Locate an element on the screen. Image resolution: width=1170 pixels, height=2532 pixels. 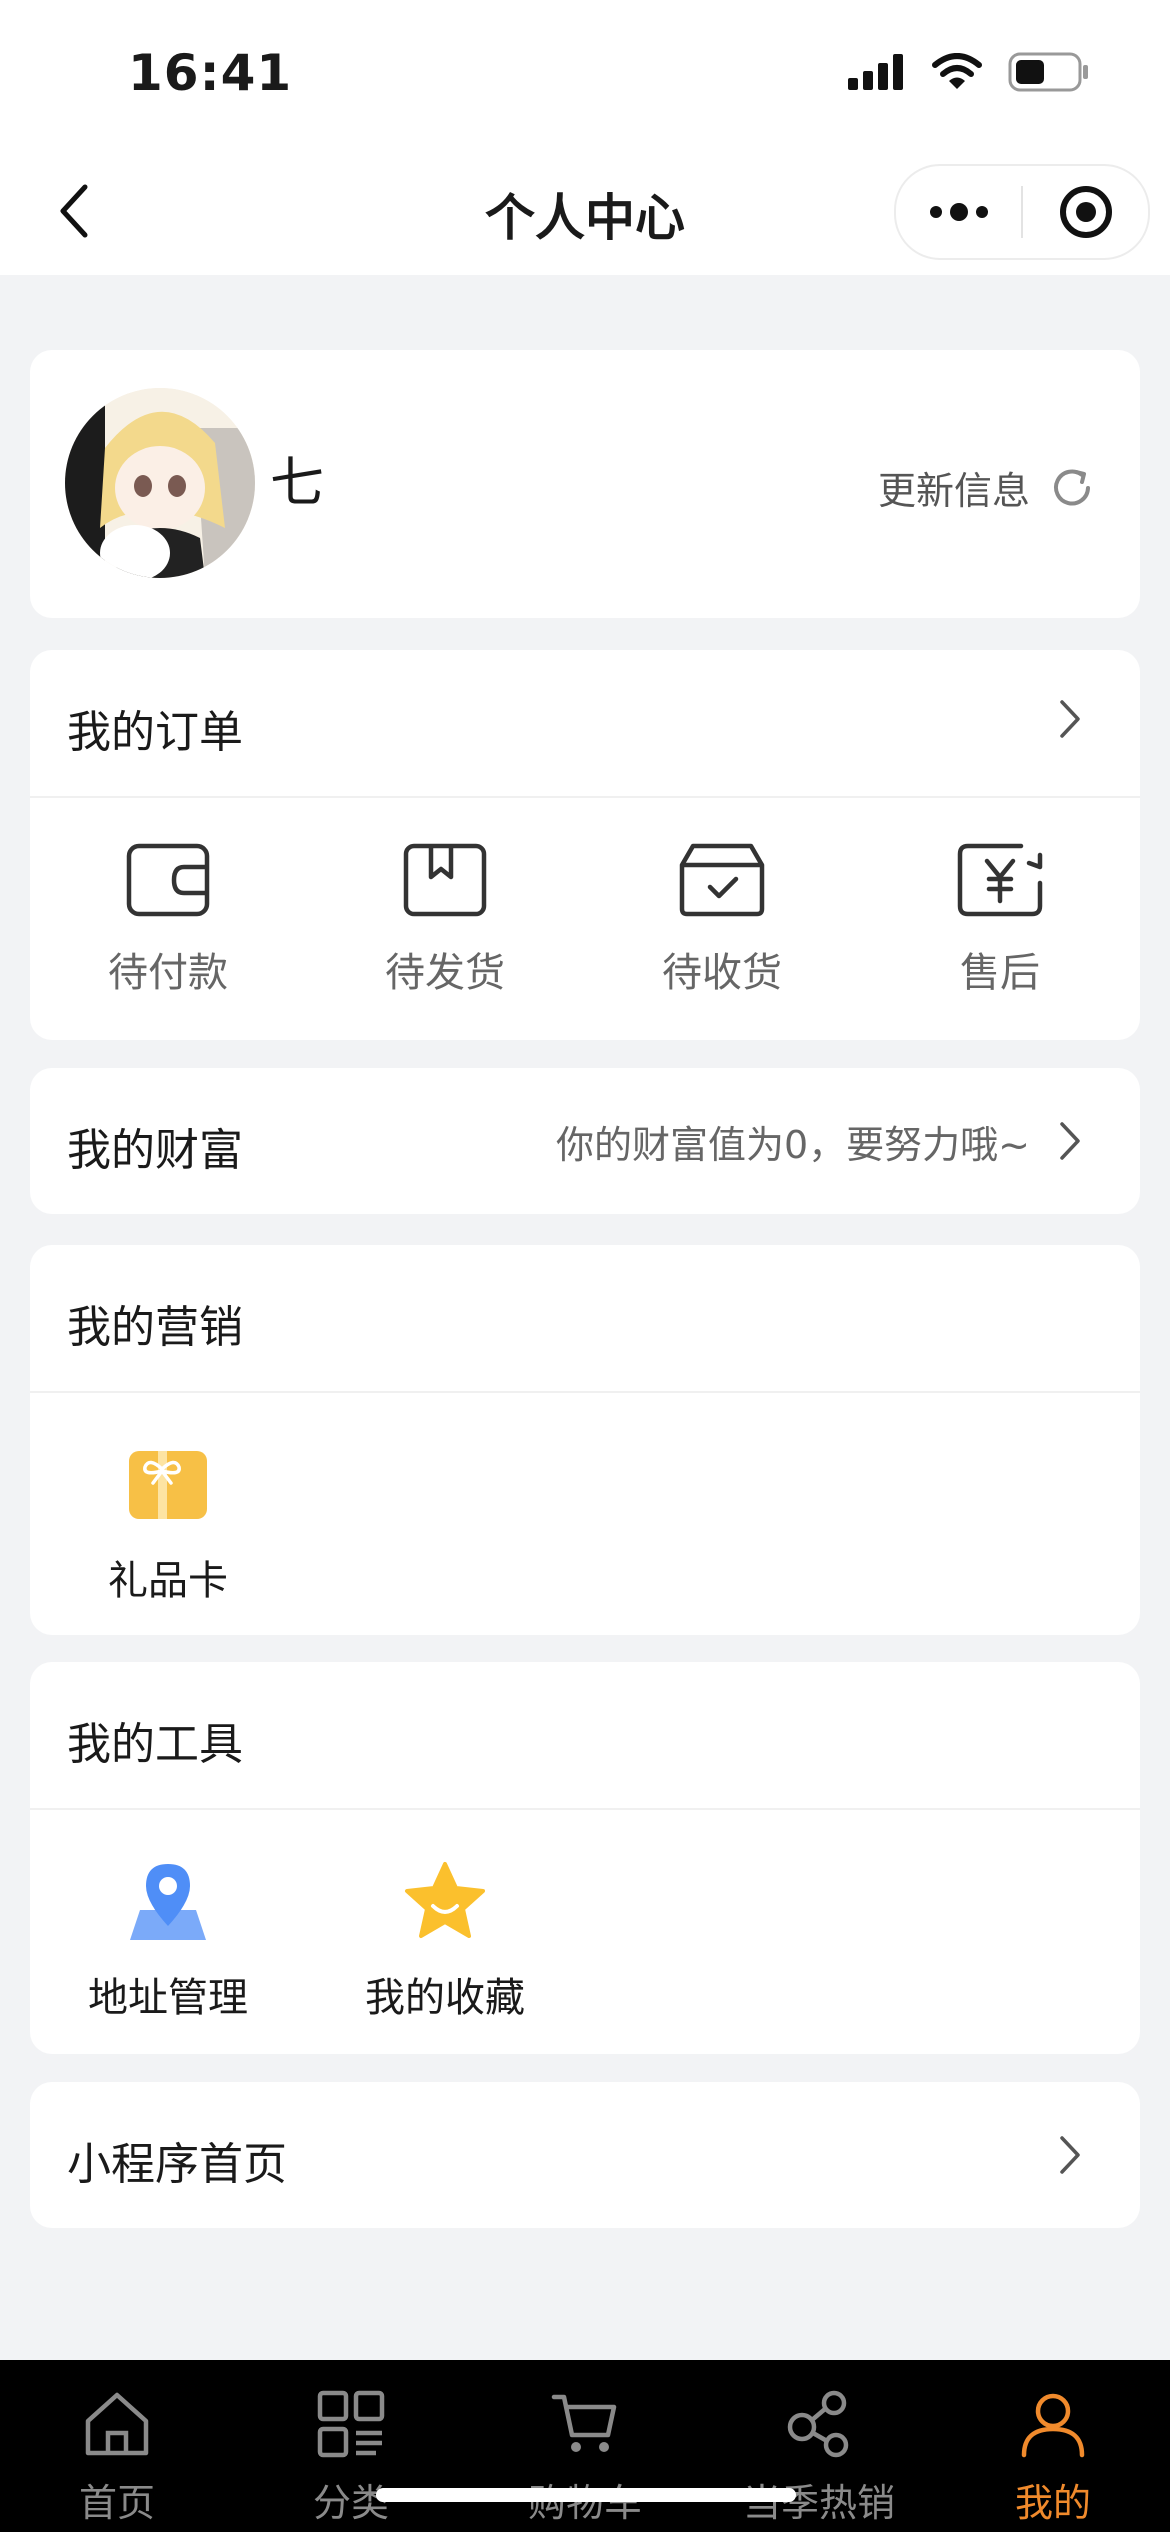
tab-mine: 我的 is located at coordinates (1053, 2454).